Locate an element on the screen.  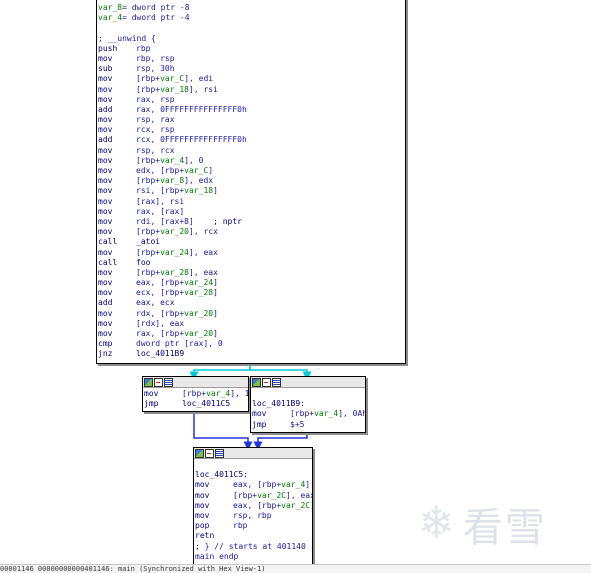
left-block-listing: mov [rbp+var_4], 1 jmp loc_4011C5 is located at coordinates (195, 398).